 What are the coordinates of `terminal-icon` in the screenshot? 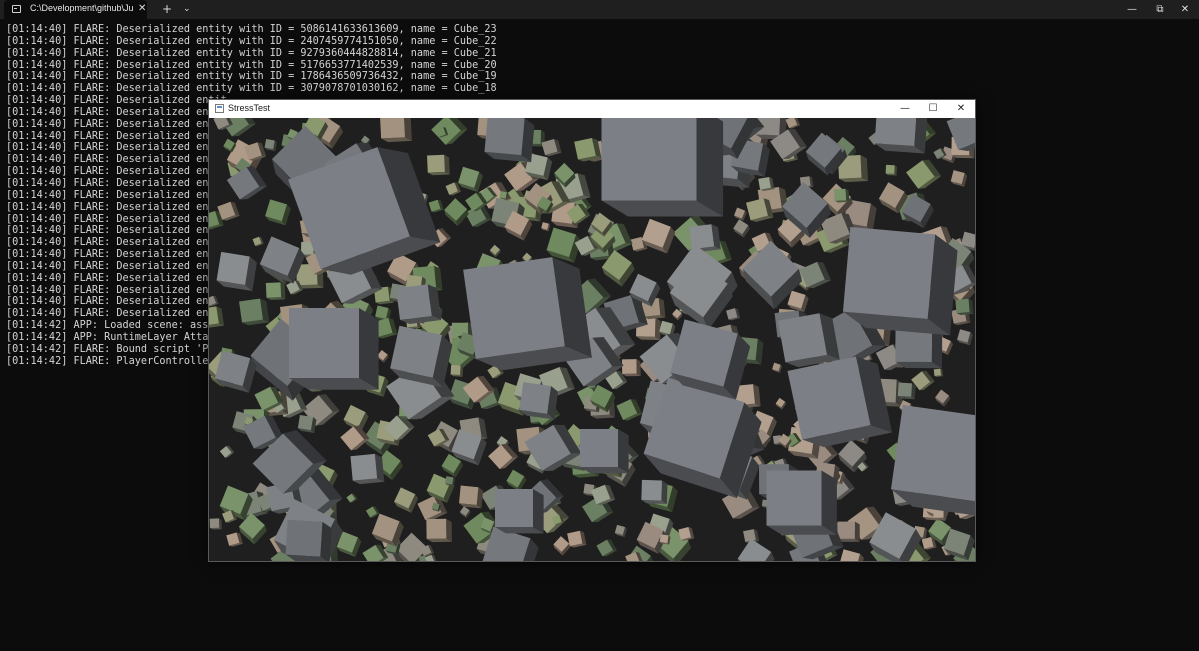 It's located at (16, 9).